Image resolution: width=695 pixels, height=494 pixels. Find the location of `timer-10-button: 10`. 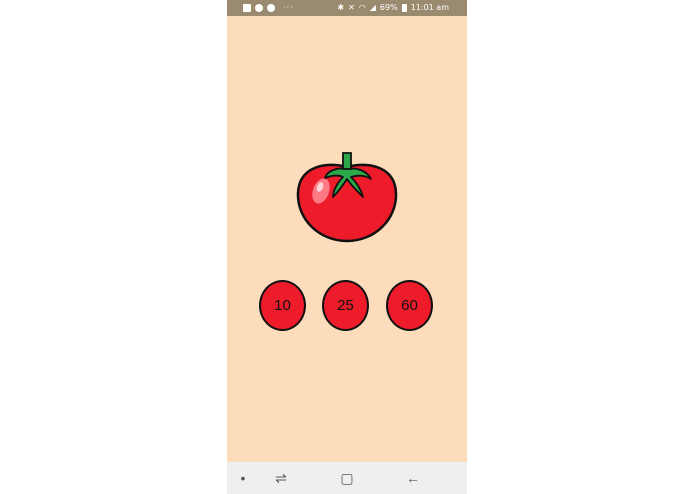

timer-10-button: 10 is located at coordinates (282, 305).